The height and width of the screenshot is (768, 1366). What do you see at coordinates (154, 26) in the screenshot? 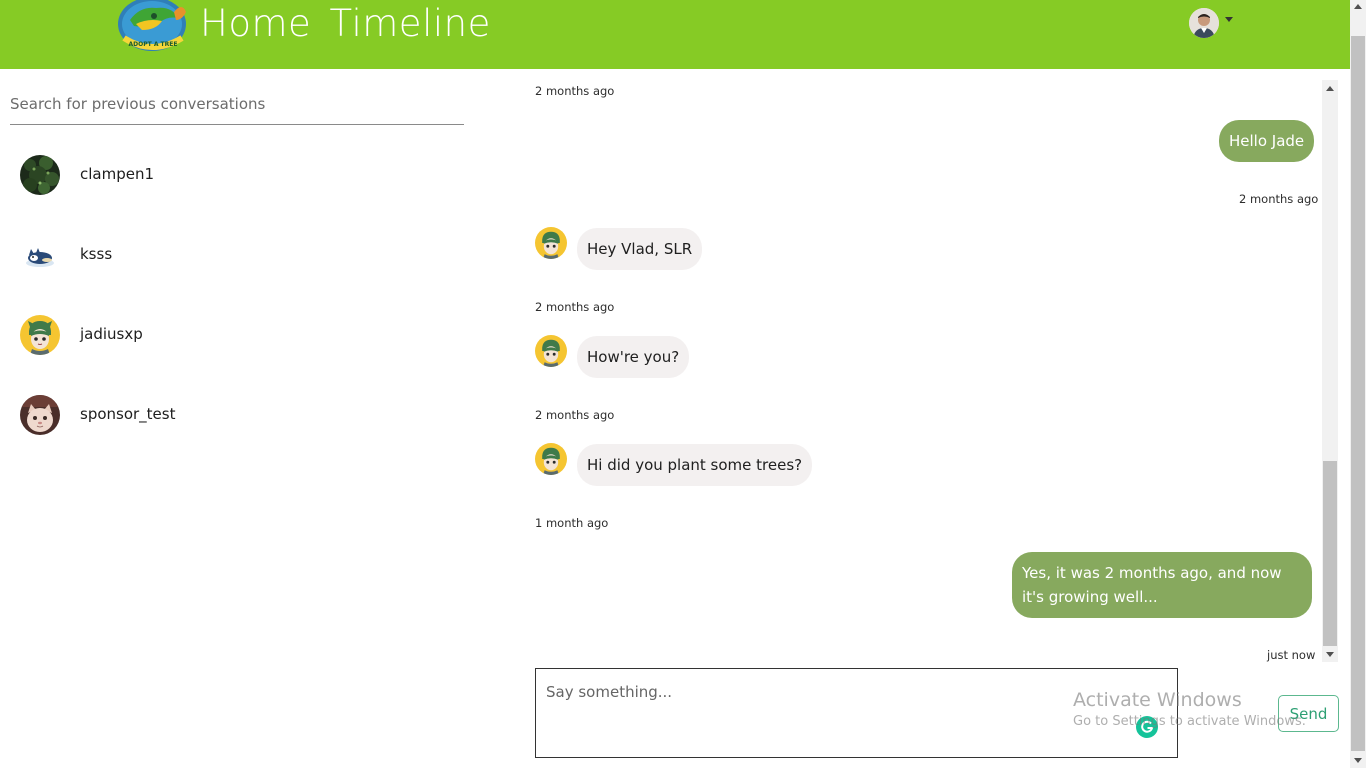
I see `adopt-a-tree-logo: ADOPT A TREE` at bounding box center [154, 26].